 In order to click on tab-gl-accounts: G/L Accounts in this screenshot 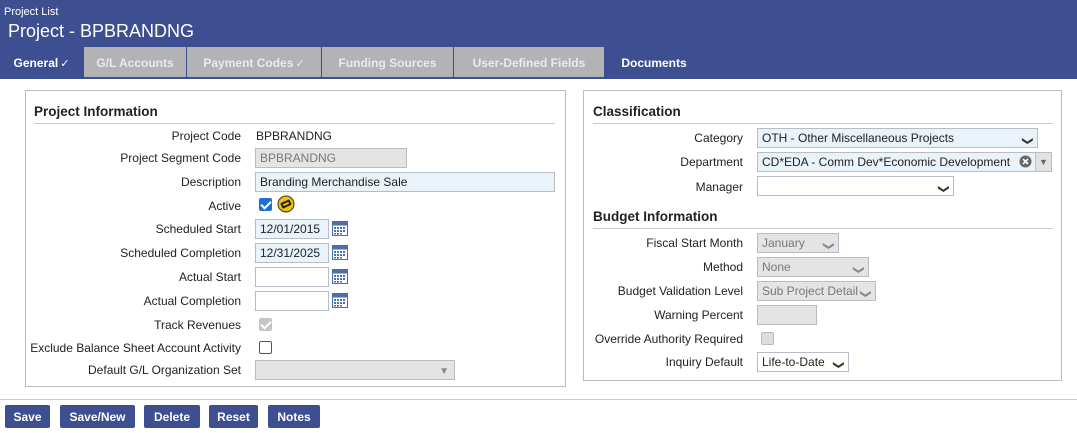, I will do `click(135, 62)`.